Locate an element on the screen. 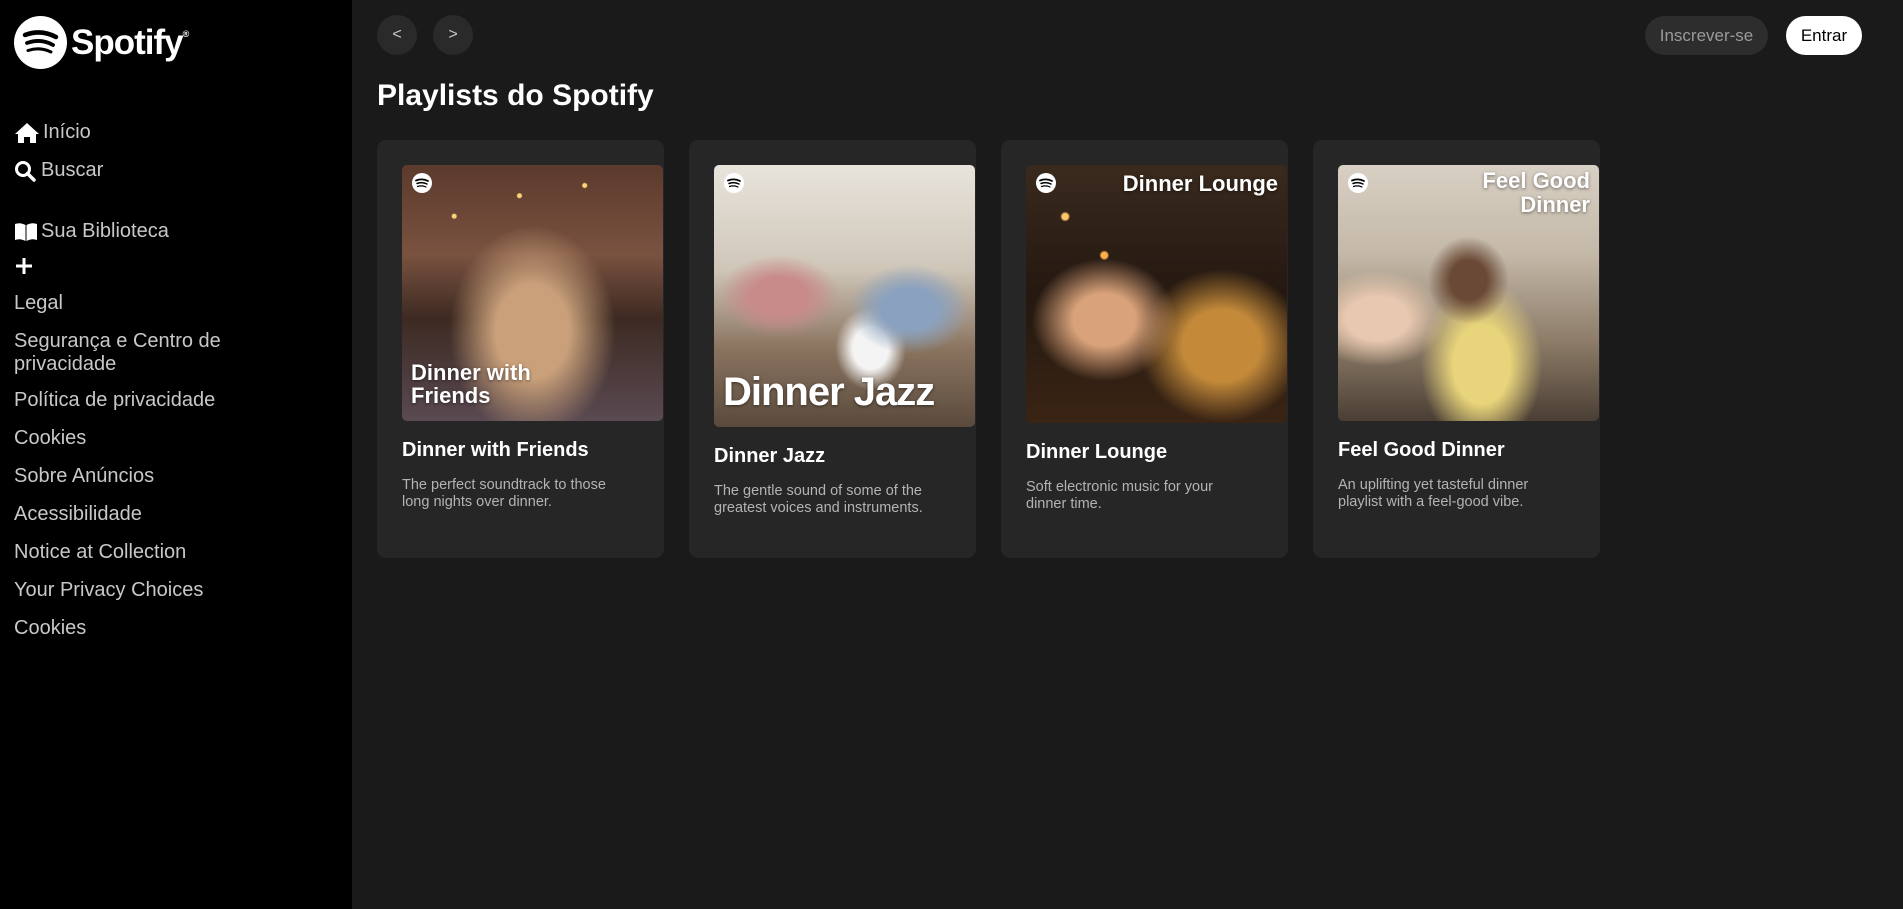 The height and width of the screenshot is (909, 1903). playlist-title: Dinner Lounge is located at coordinates (1097, 452).